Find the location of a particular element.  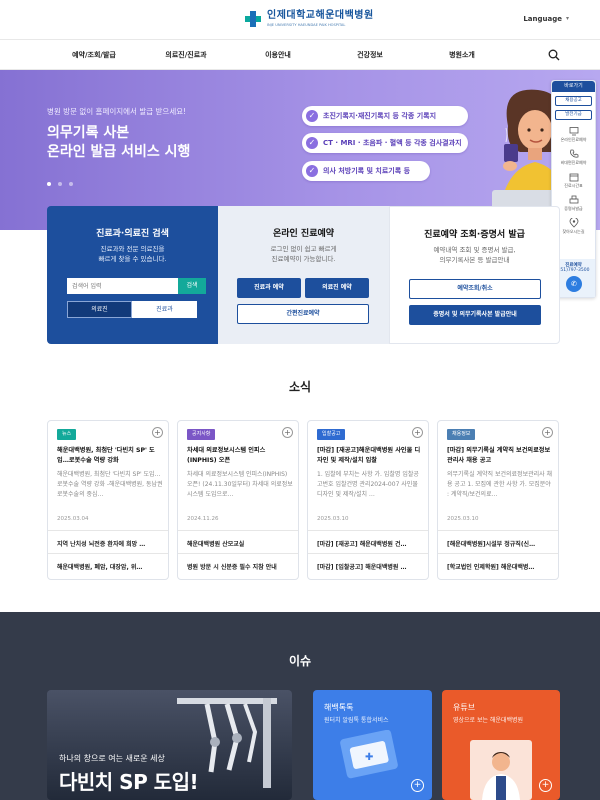

doctor-search-input is located at coordinates (122, 286).